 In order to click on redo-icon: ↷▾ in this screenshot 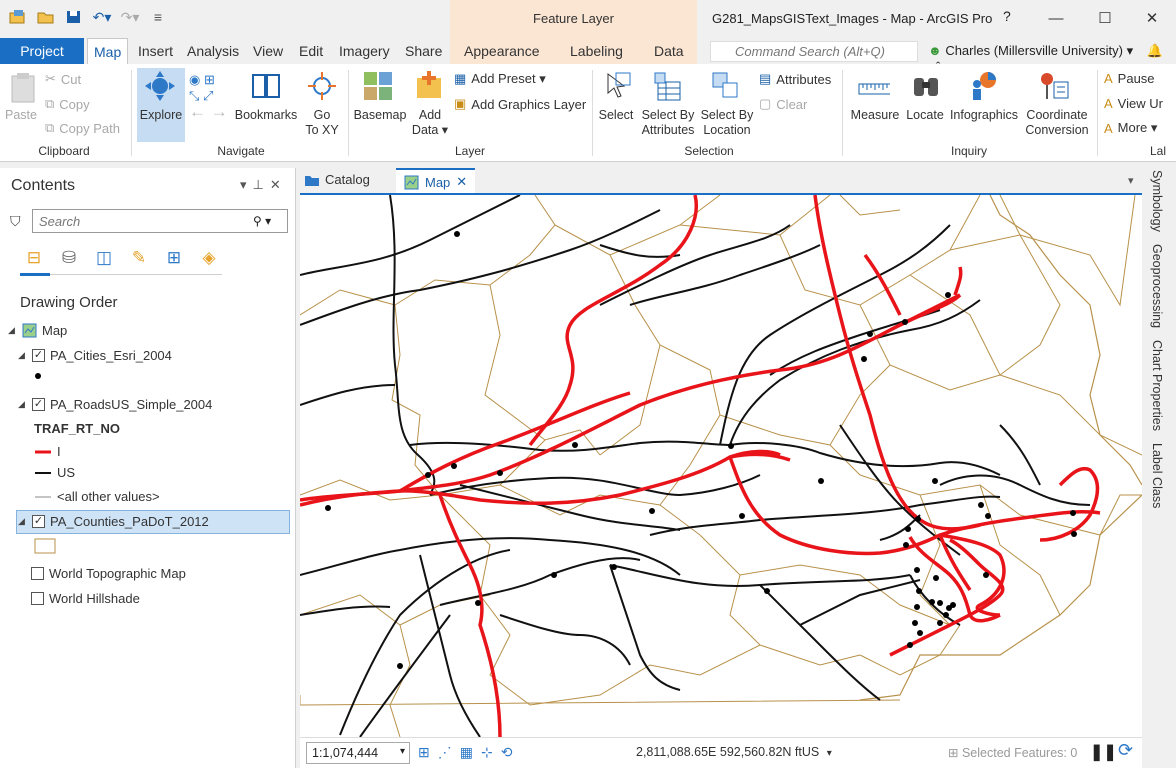, I will do `click(130, 17)`.